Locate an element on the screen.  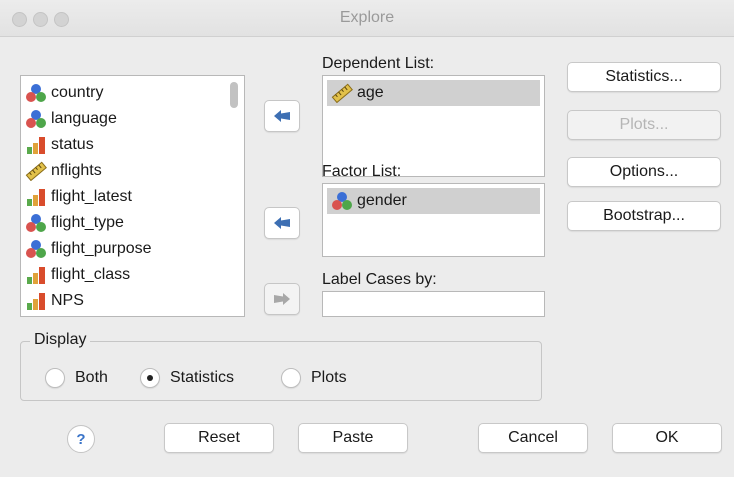
variable-item-language: language is located at coordinates (132, 119).